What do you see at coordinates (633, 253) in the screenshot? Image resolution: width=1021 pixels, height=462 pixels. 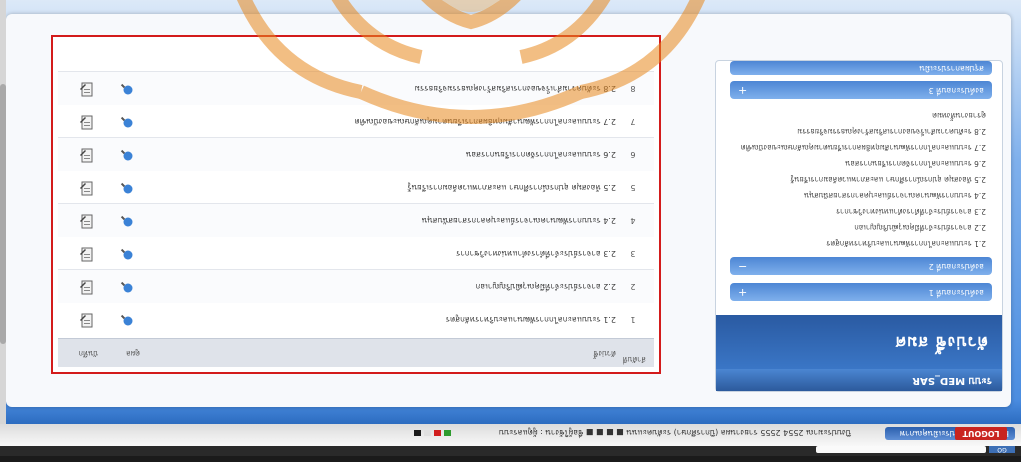 I see `row-number: 3` at bounding box center [633, 253].